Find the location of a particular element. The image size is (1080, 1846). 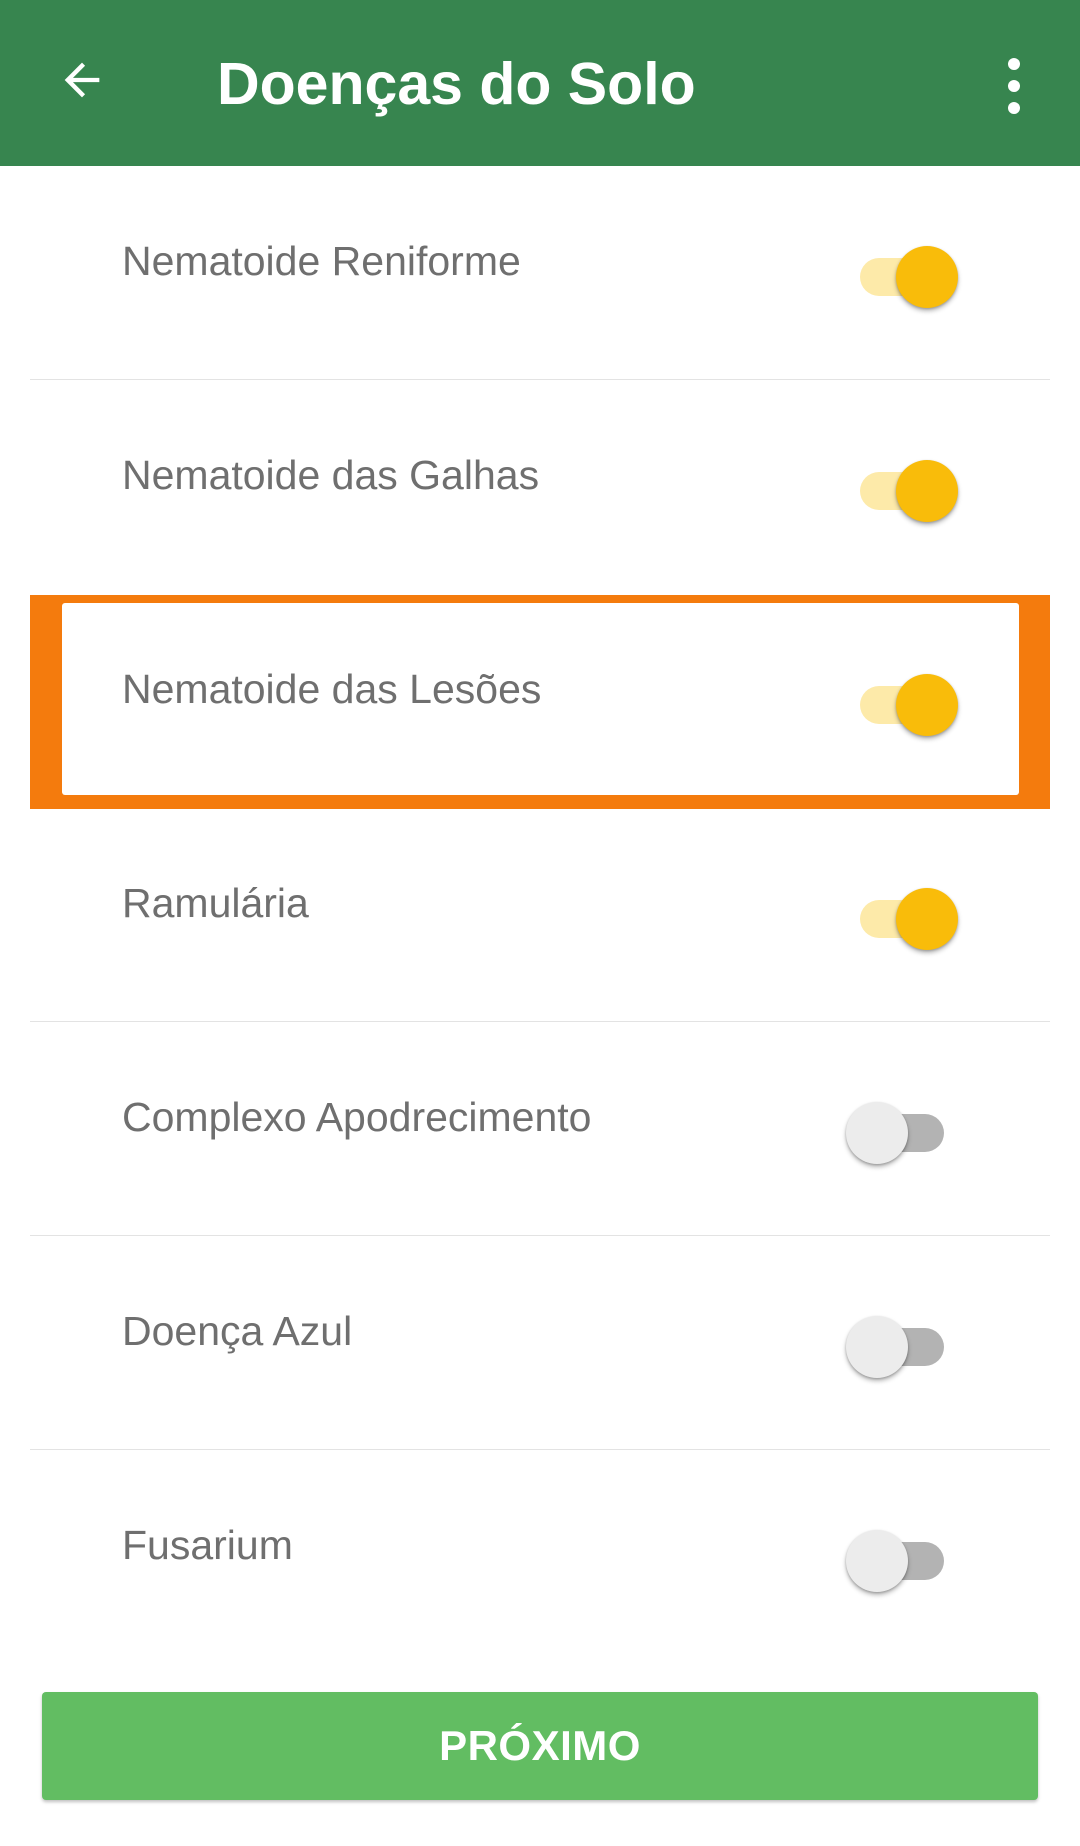

more-vert-icon is located at coordinates (1014, 86).